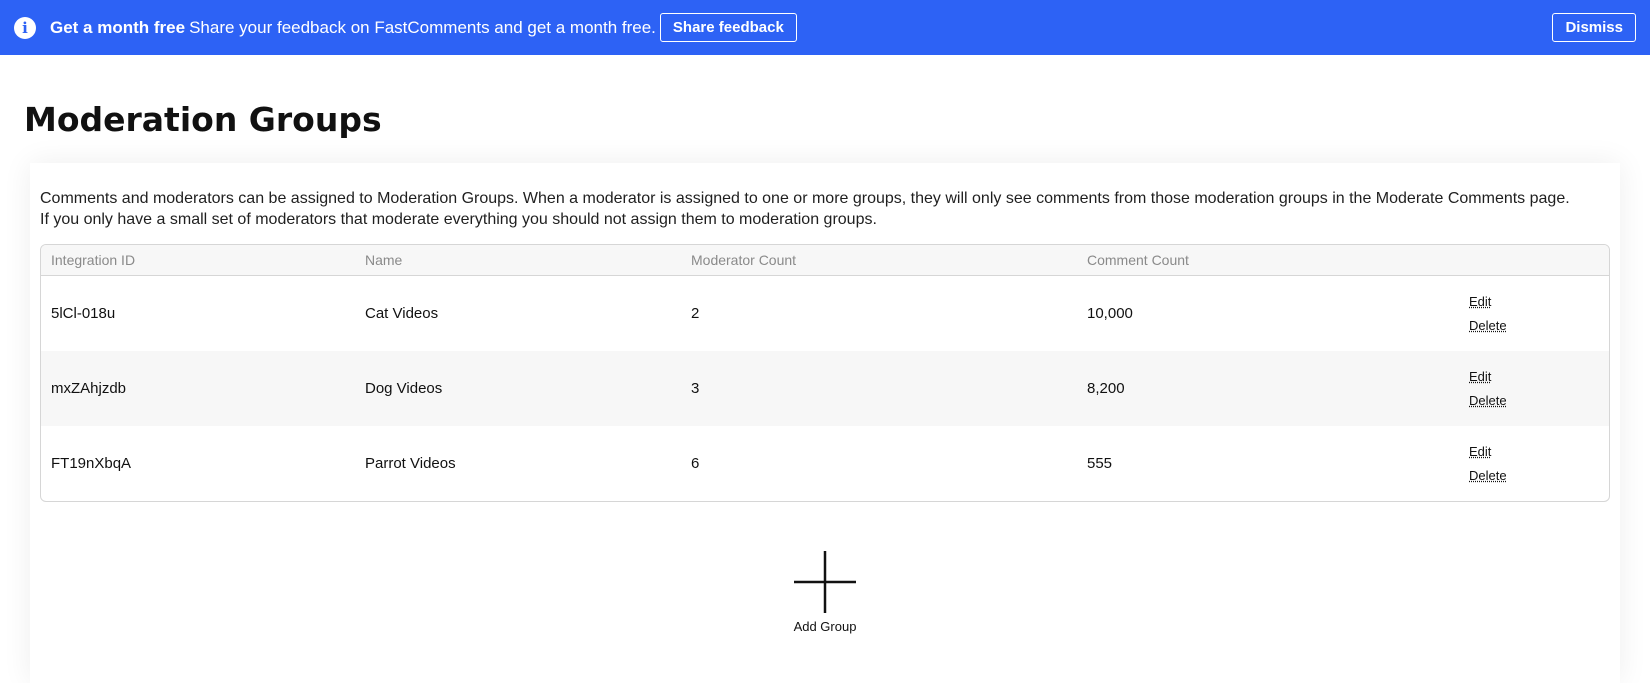 The image size is (1650, 683). What do you see at coordinates (1100, 463) in the screenshot?
I see `comment-count-cell: 555` at bounding box center [1100, 463].